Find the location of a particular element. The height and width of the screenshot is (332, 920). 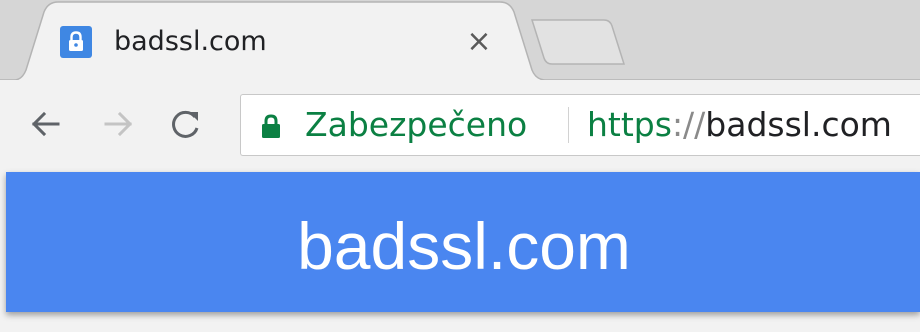

lock-icon is located at coordinates (76, 41).